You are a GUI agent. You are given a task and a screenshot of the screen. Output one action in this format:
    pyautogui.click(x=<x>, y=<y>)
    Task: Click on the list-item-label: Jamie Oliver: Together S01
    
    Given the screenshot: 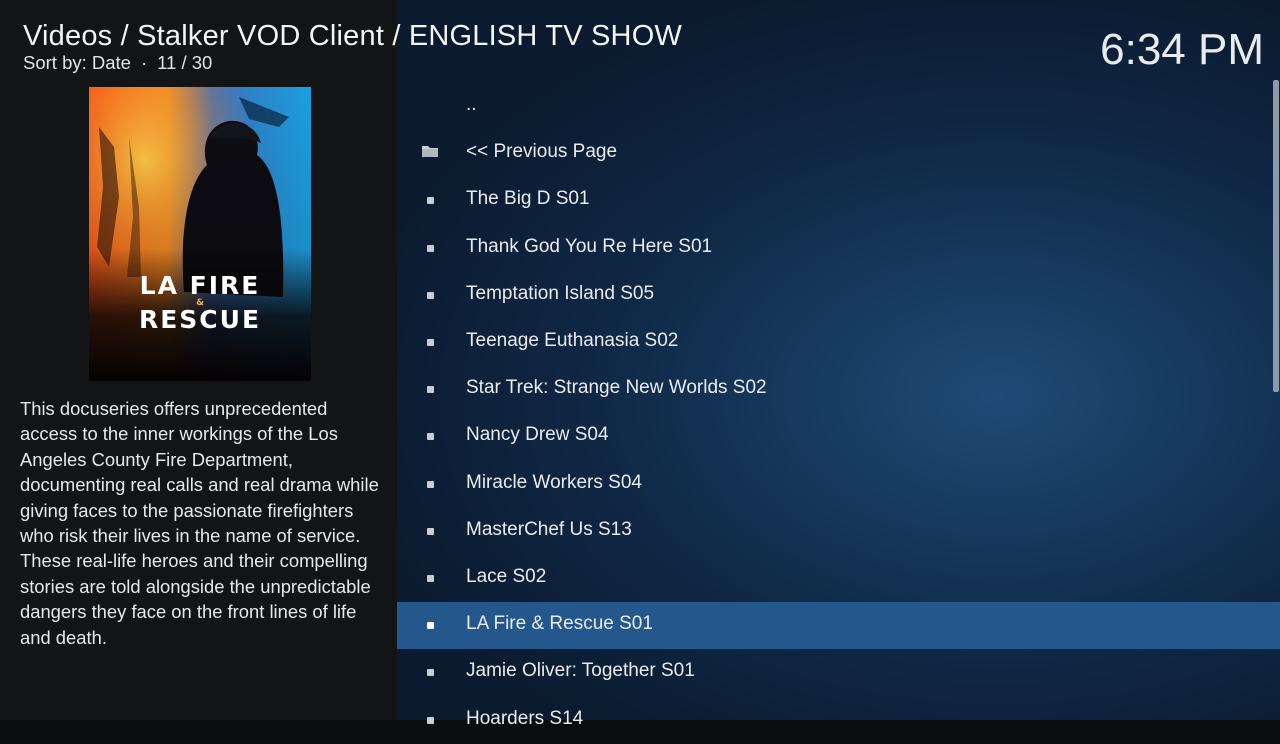 What is the action you would take?
    pyautogui.click(x=580, y=671)
    